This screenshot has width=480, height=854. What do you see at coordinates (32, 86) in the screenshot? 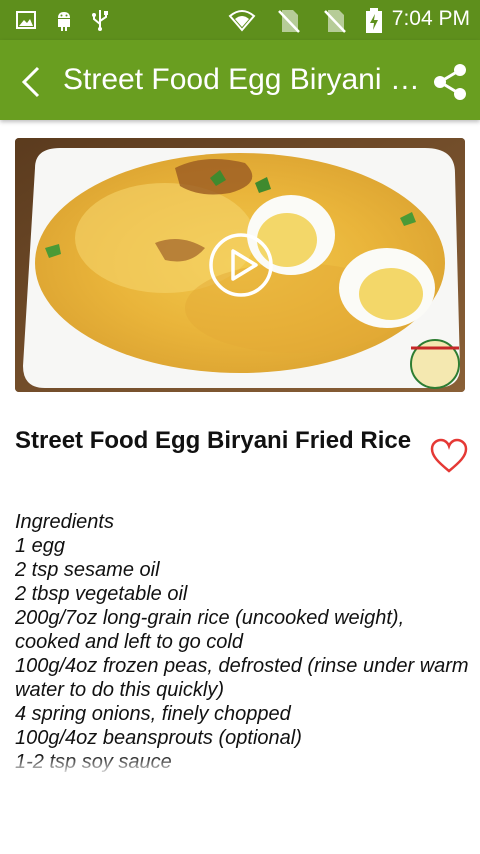
I see `back-arrow-icon` at bounding box center [32, 86].